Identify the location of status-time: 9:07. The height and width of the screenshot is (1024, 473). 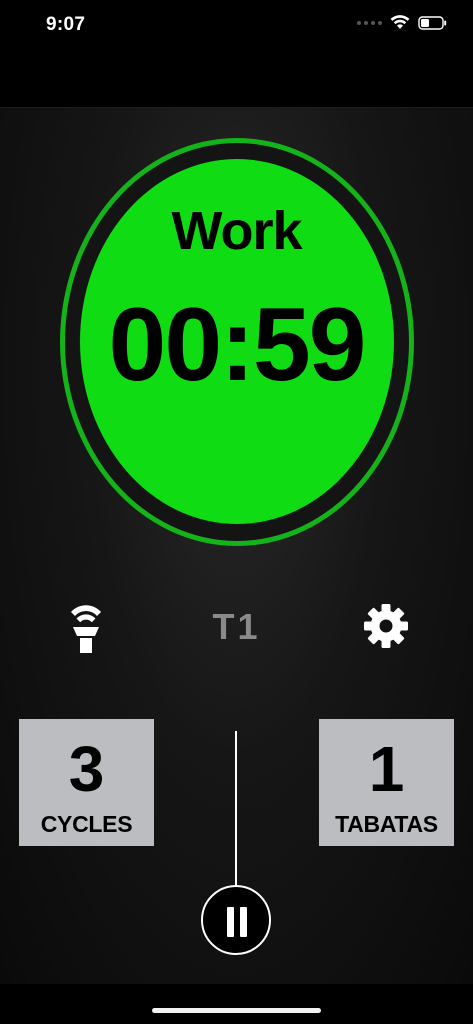
(66, 24).